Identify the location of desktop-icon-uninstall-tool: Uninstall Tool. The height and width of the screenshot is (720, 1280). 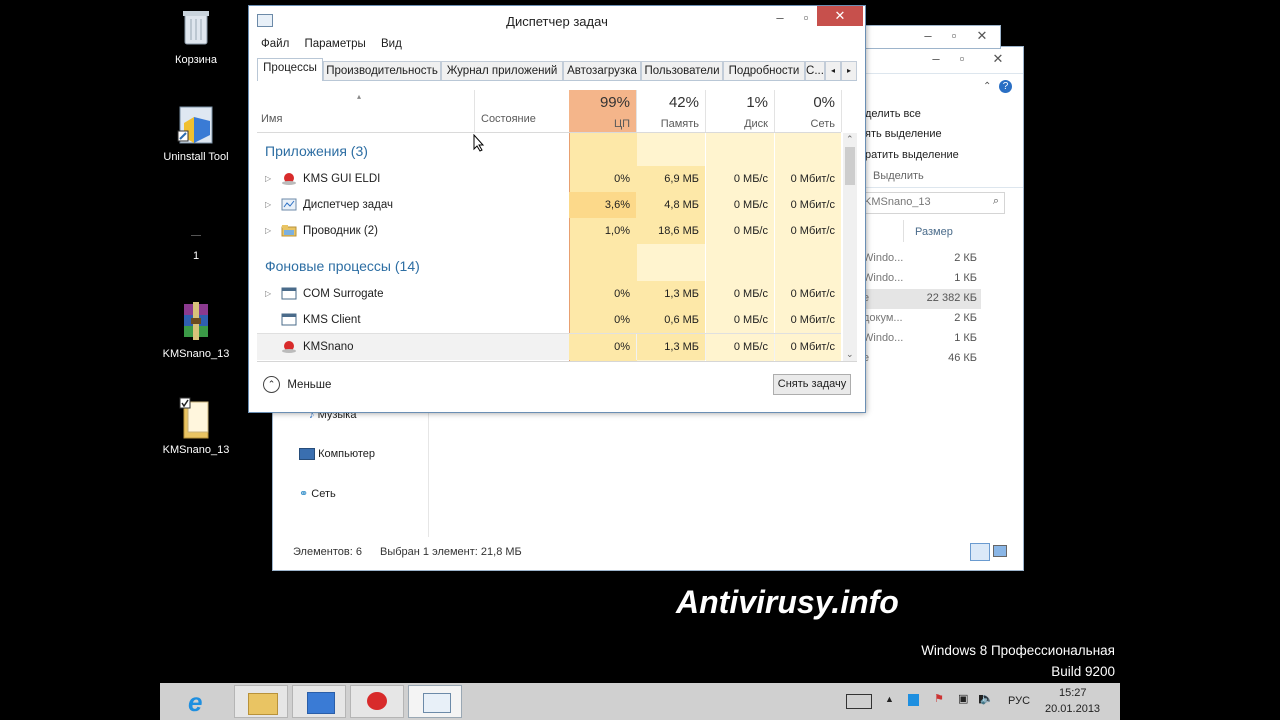
(196, 133).